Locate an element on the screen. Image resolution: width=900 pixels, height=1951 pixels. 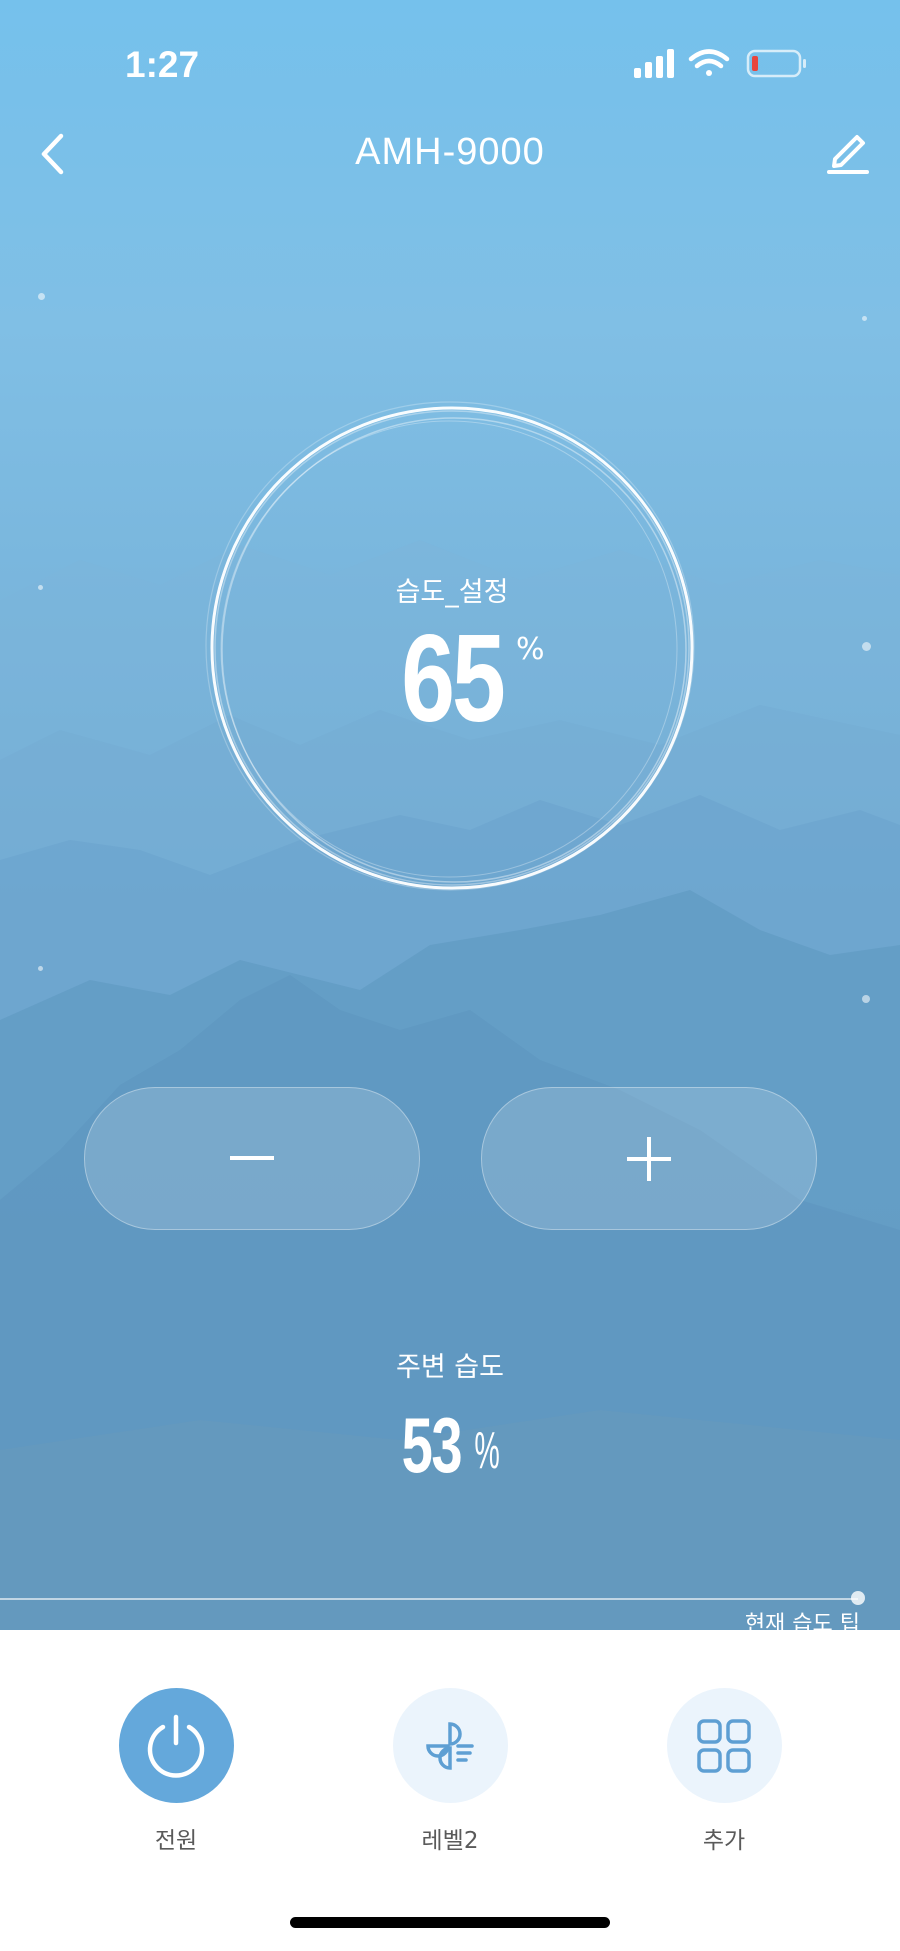
grid-icon is located at coordinates (724, 1745).